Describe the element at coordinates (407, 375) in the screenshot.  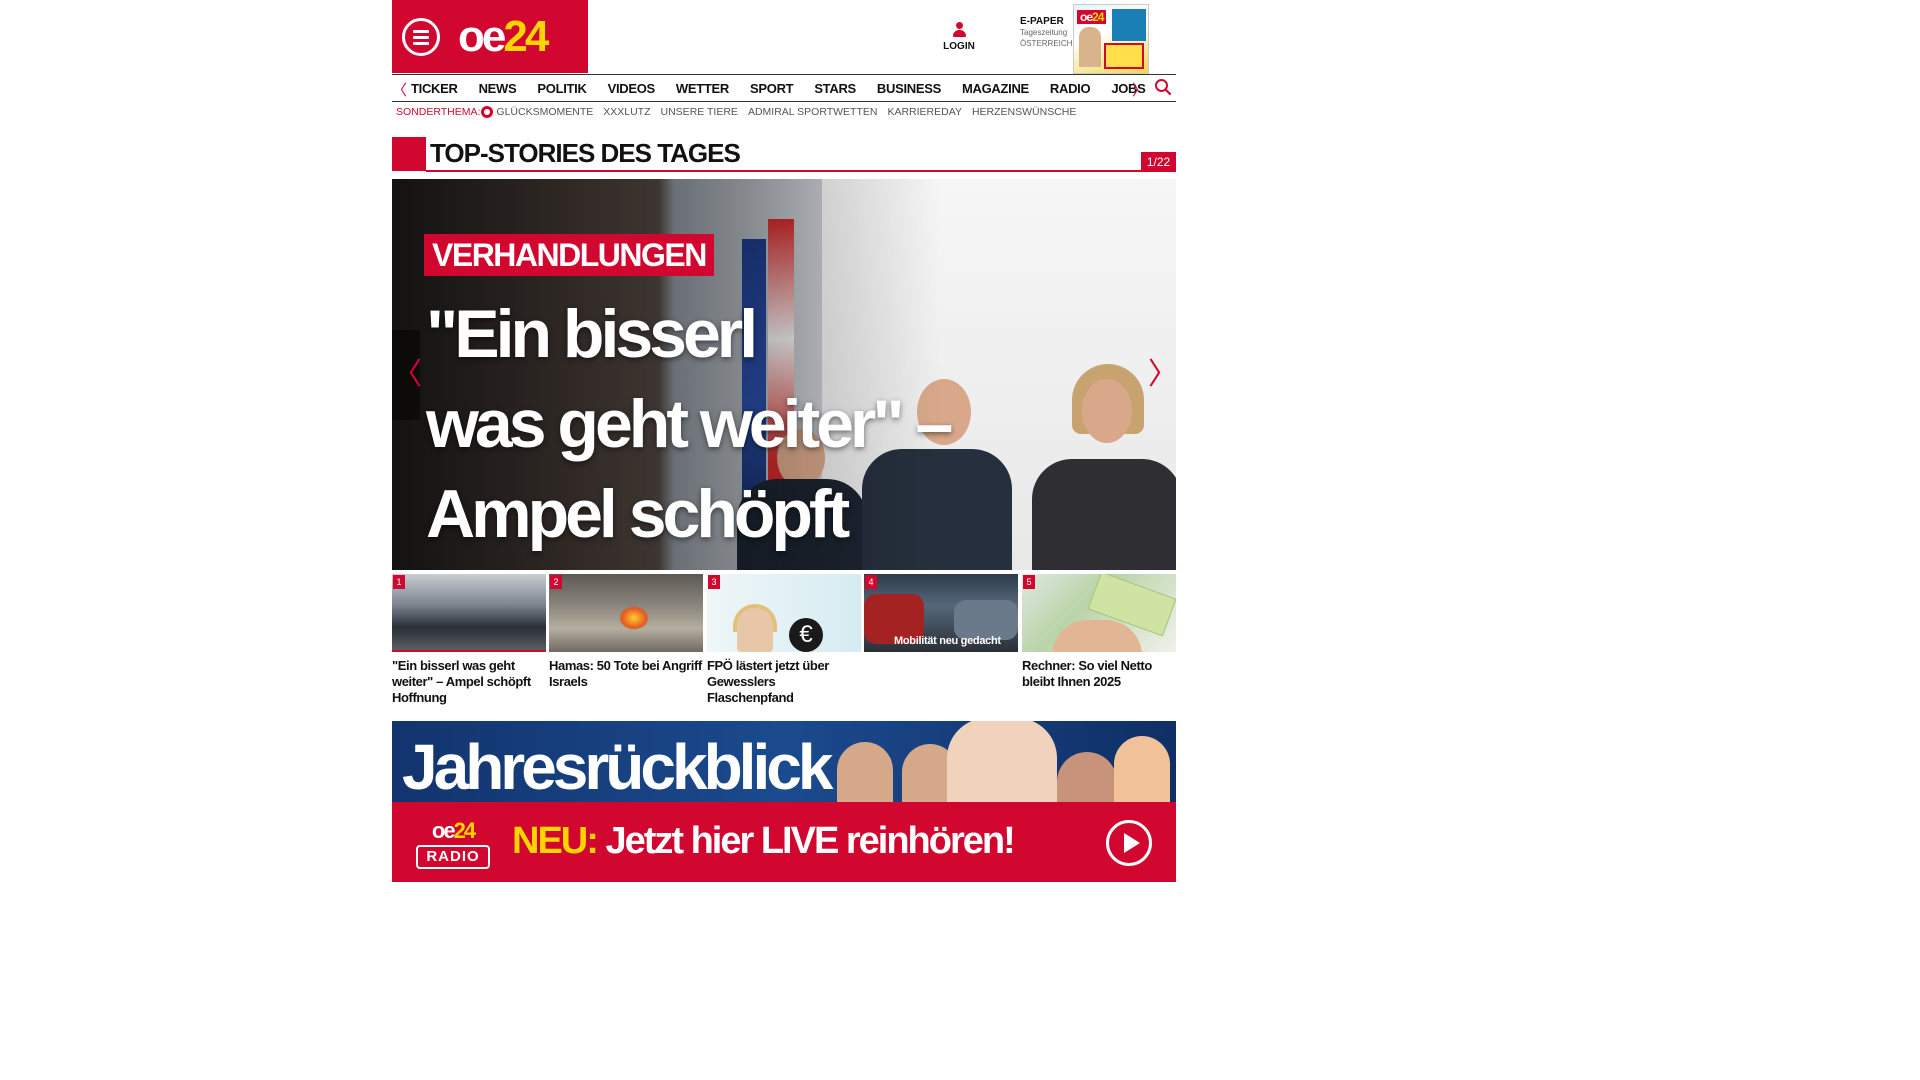
I see `carousel-prev-chevron-icon: 〈` at that location.